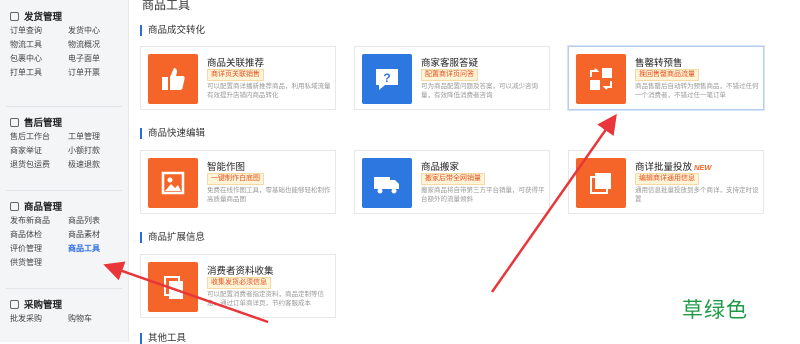 The height and width of the screenshot is (344, 800). I want to click on question-chat-icon: ?, so click(387, 79).